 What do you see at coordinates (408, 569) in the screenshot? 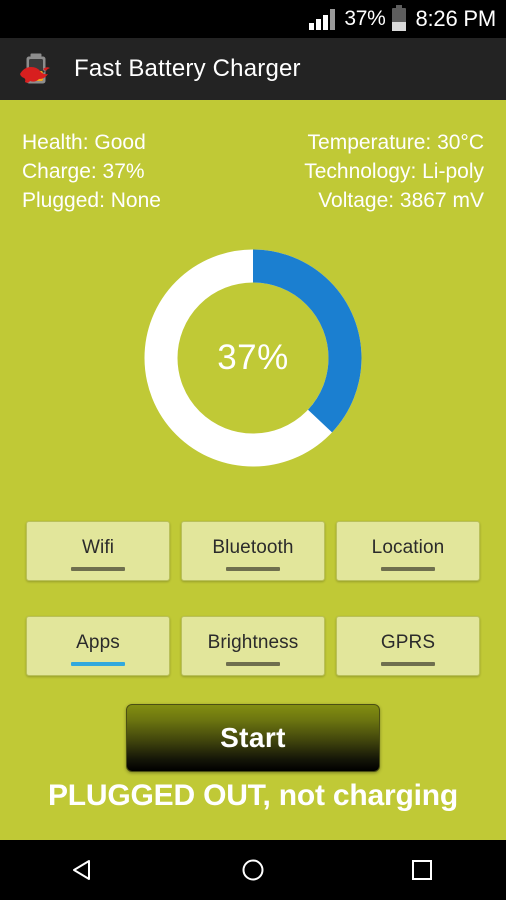
I see `toggle-indicator-location` at bounding box center [408, 569].